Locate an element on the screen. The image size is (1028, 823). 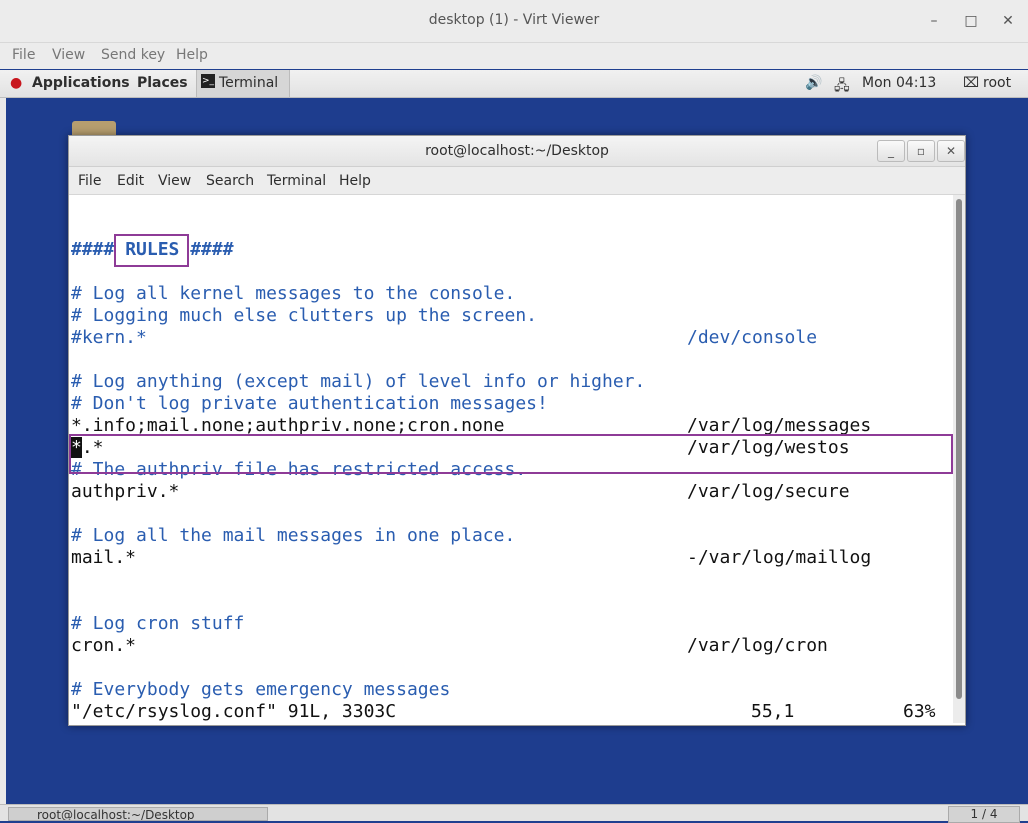
viewer-menu-file: File is located at coordinates (23, 55).